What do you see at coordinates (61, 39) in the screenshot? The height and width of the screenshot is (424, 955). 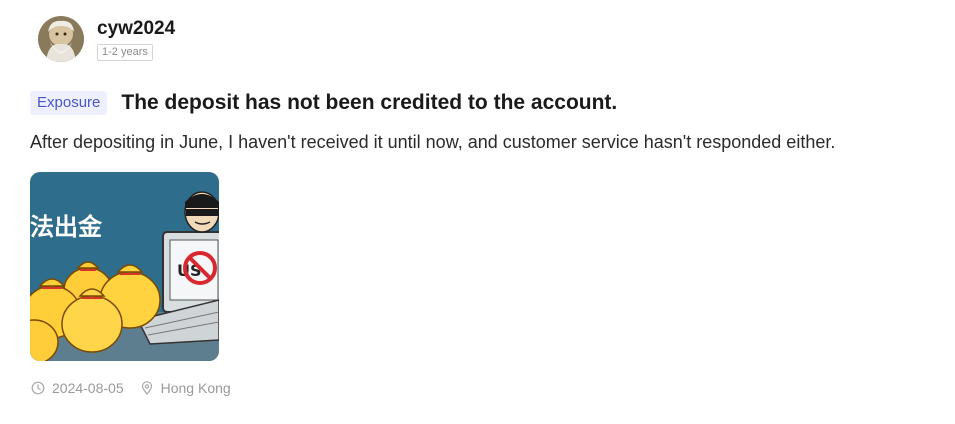 I see `avatar` at bounding box center [61, 39].